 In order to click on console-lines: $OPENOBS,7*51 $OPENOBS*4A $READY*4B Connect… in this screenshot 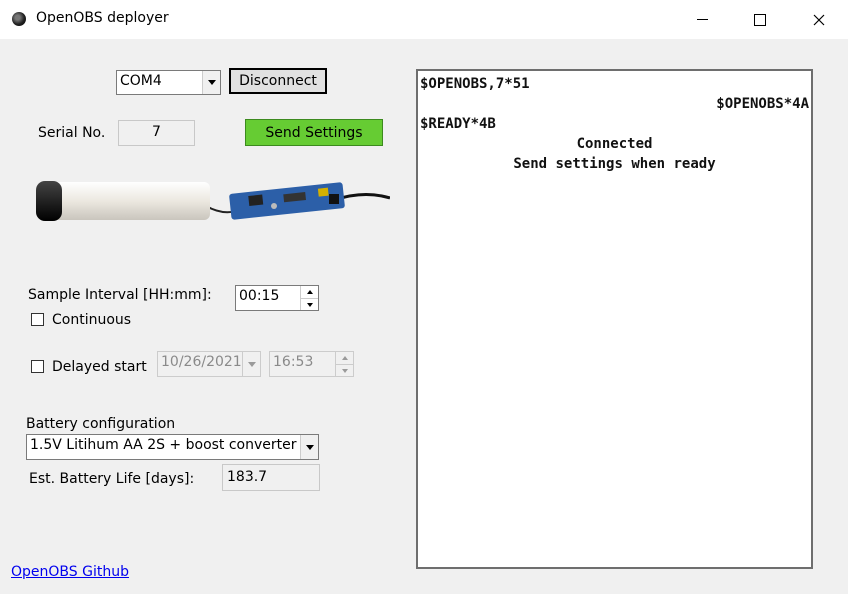, I will do `click(614, 123)`.